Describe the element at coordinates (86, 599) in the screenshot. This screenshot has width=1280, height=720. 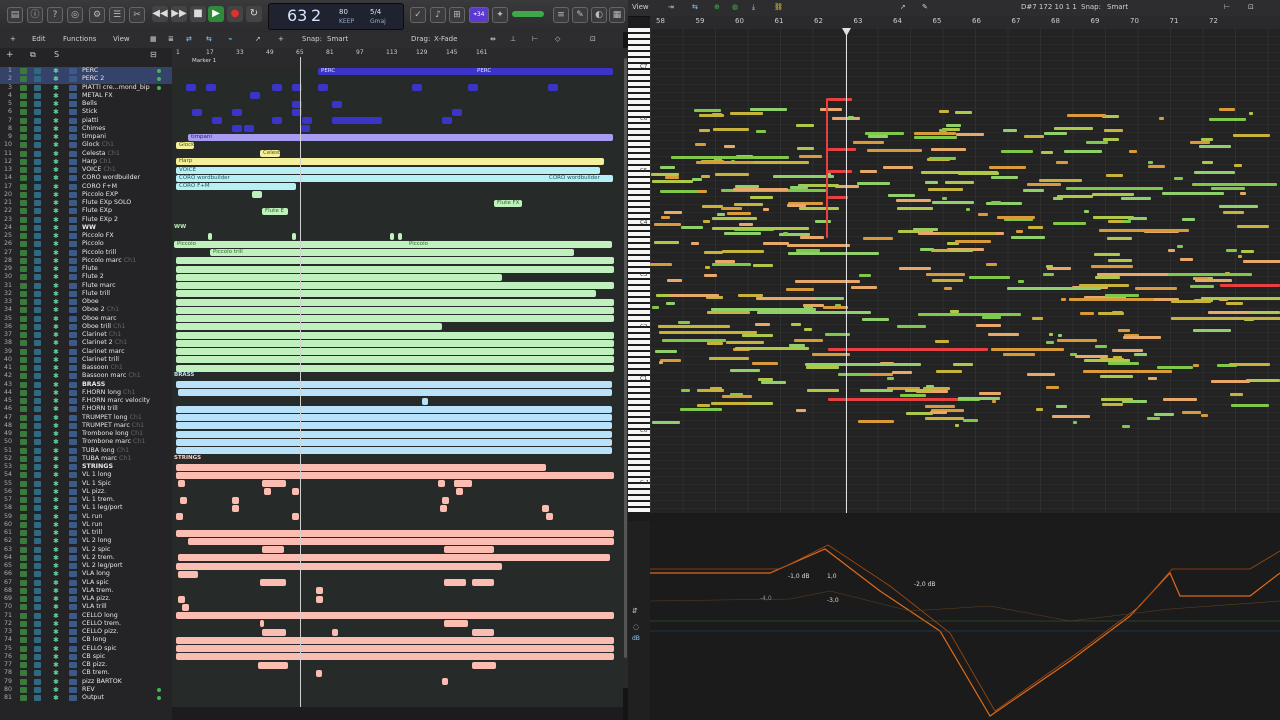
I see `track-row: 69 ✱ VLA pizz.` at that location.